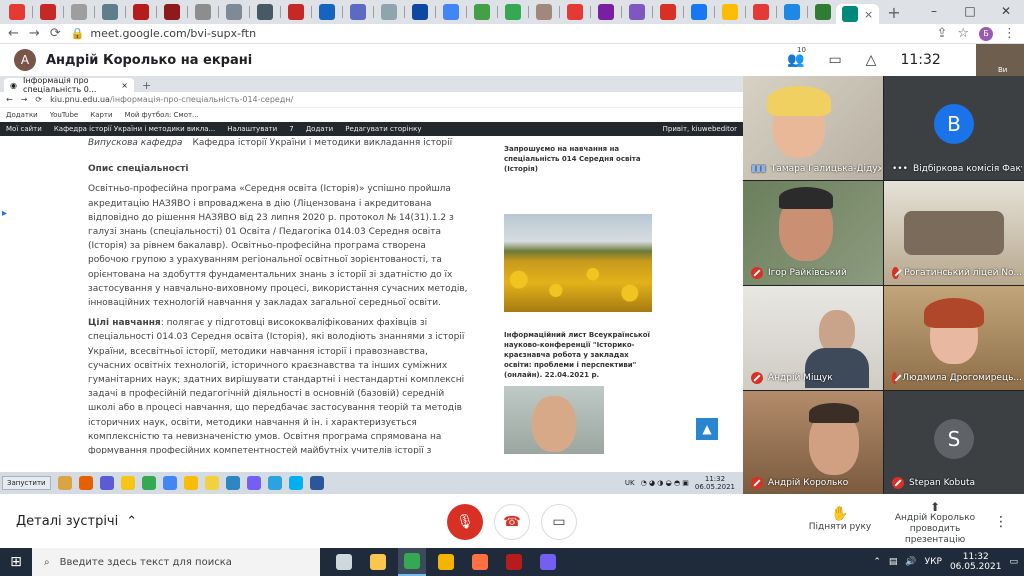 The image size is (1024, 576). Describe the element at coordinates (813, 338) in the screenshot. I see `participant-tile: Андрій Міщук` at that location.